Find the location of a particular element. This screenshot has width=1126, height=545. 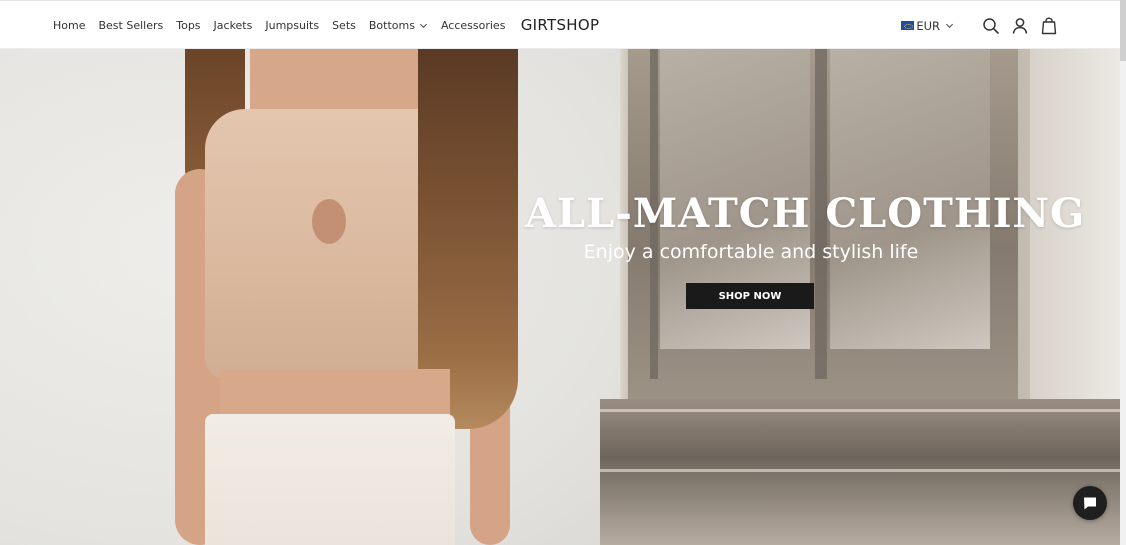

model-top-keyhole is located at coordinates (329, 221).